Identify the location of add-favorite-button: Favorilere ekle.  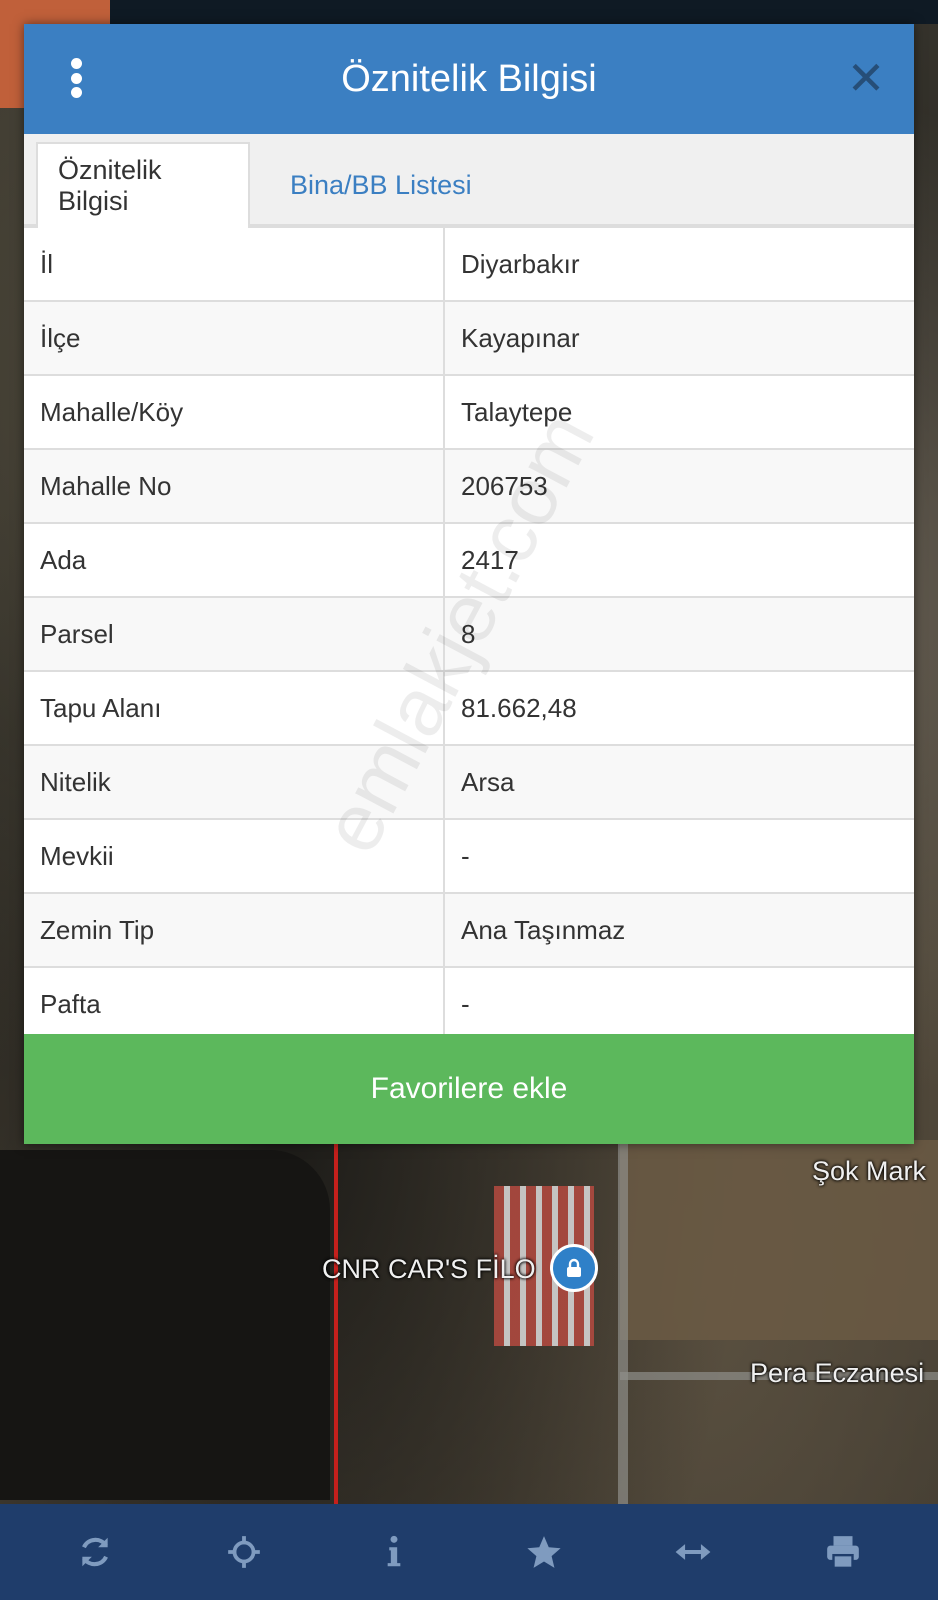
(469, 1089).